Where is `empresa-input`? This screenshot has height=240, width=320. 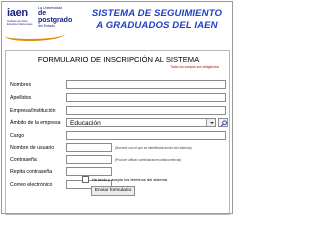 empresa-input is located at coordinates (146, 110).